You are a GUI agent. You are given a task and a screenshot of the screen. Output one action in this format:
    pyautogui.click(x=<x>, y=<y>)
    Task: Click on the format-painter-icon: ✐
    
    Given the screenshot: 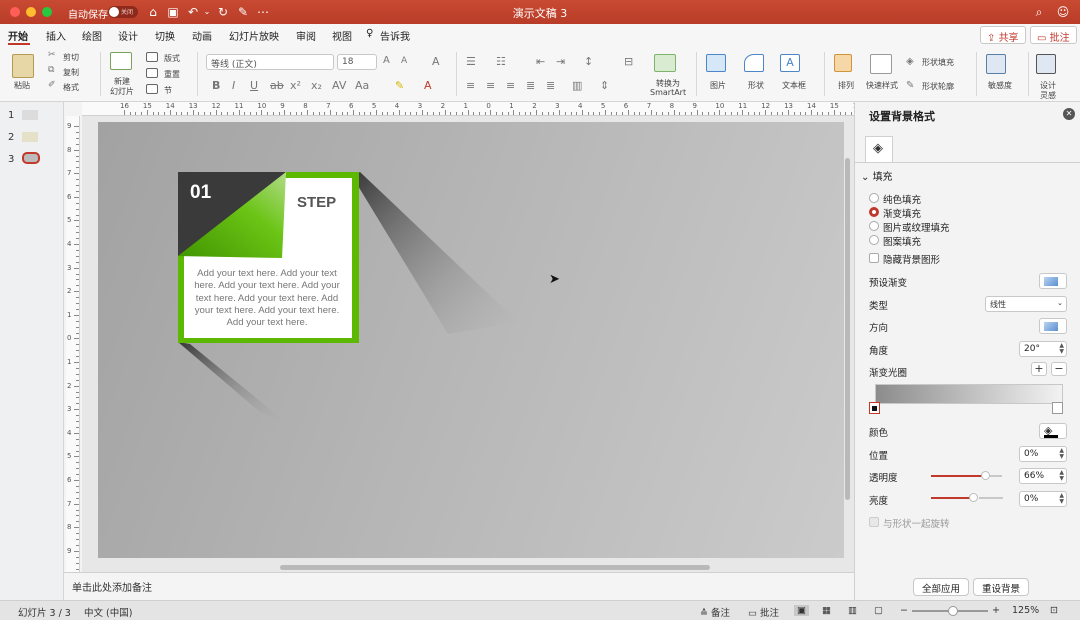 What is the action you would take?
    pyautogui.click(x=52, y=85)
    